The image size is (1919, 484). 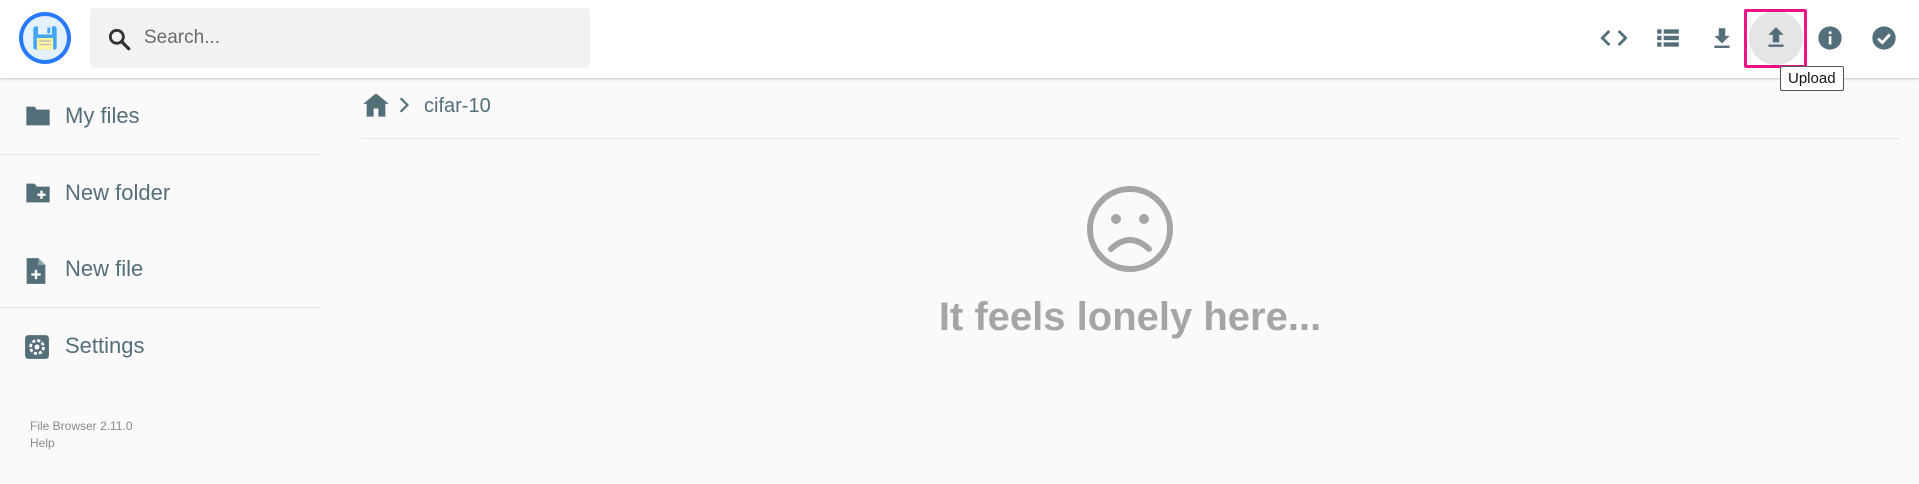 I want to click on sidebar-item-label: Settings, so click(x=105, y=345).